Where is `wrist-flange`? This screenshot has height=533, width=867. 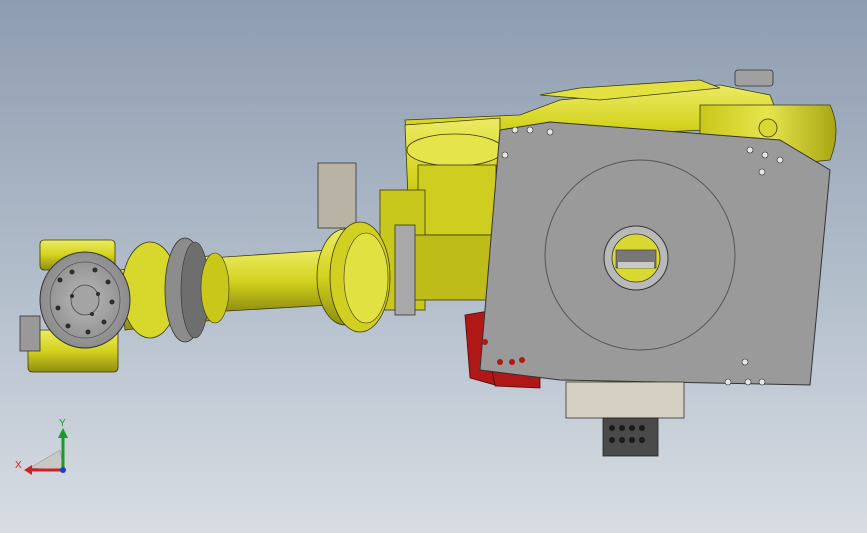
wrist-flange is located at coordinates (75, 306).